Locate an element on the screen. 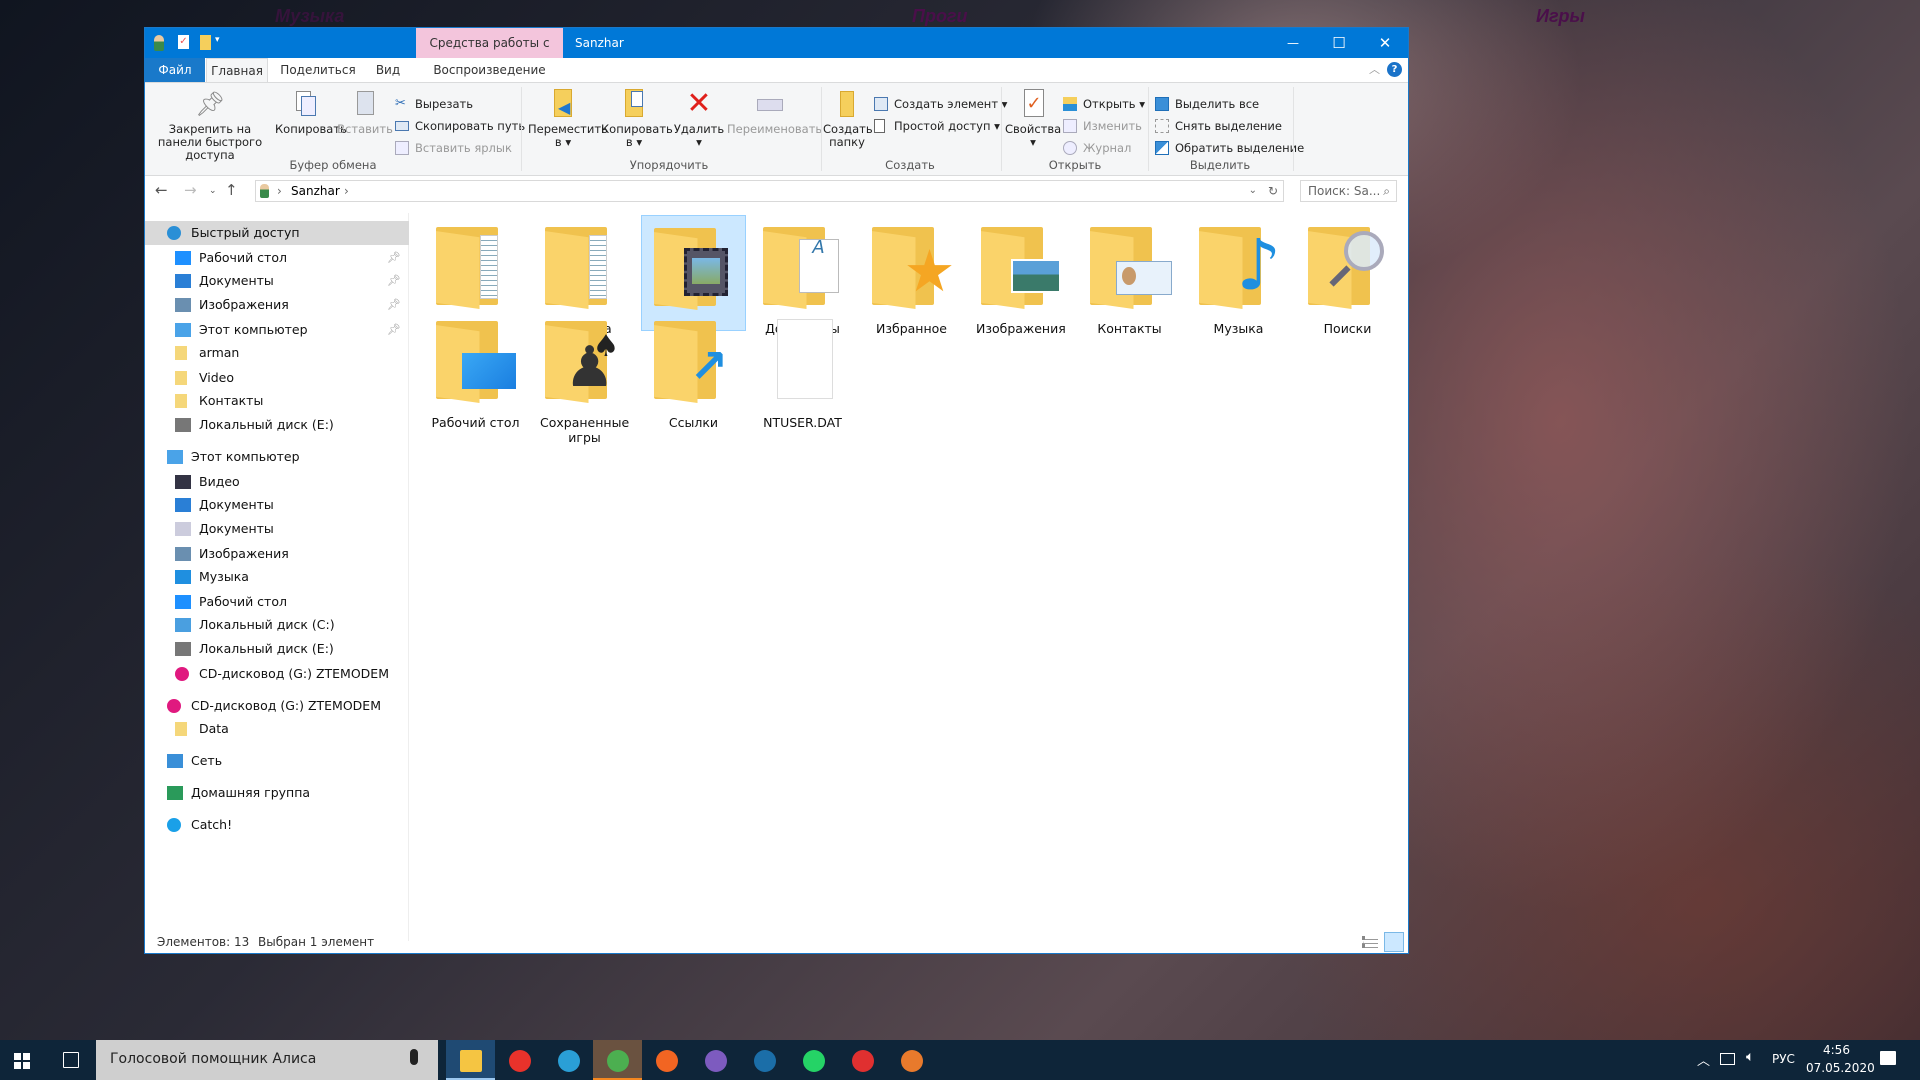 Image resolution: width=1920 pixels, height=1080 pixels. address-bar: › Sanzhar › ⌄ ↻ is located at coordinates (769, 191).